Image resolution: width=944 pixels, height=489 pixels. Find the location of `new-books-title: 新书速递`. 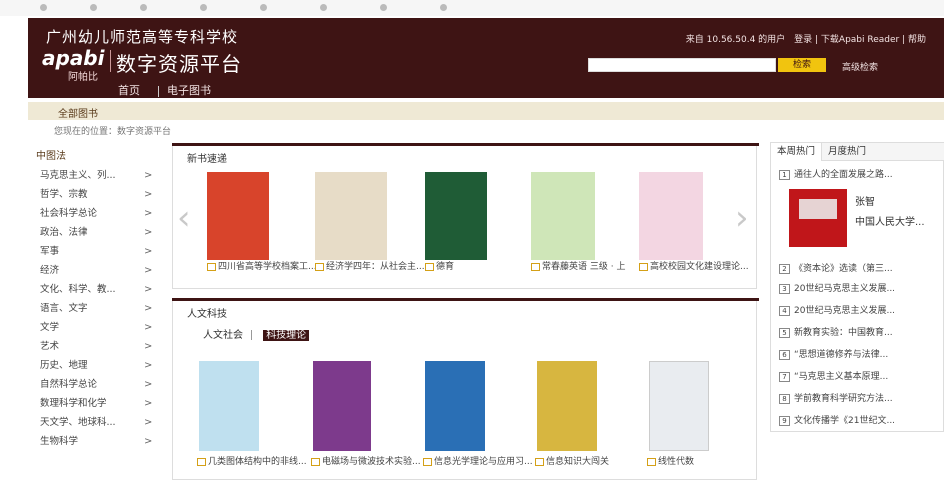

new-books-title: 新书速递 is located at coordinates (207, 159).